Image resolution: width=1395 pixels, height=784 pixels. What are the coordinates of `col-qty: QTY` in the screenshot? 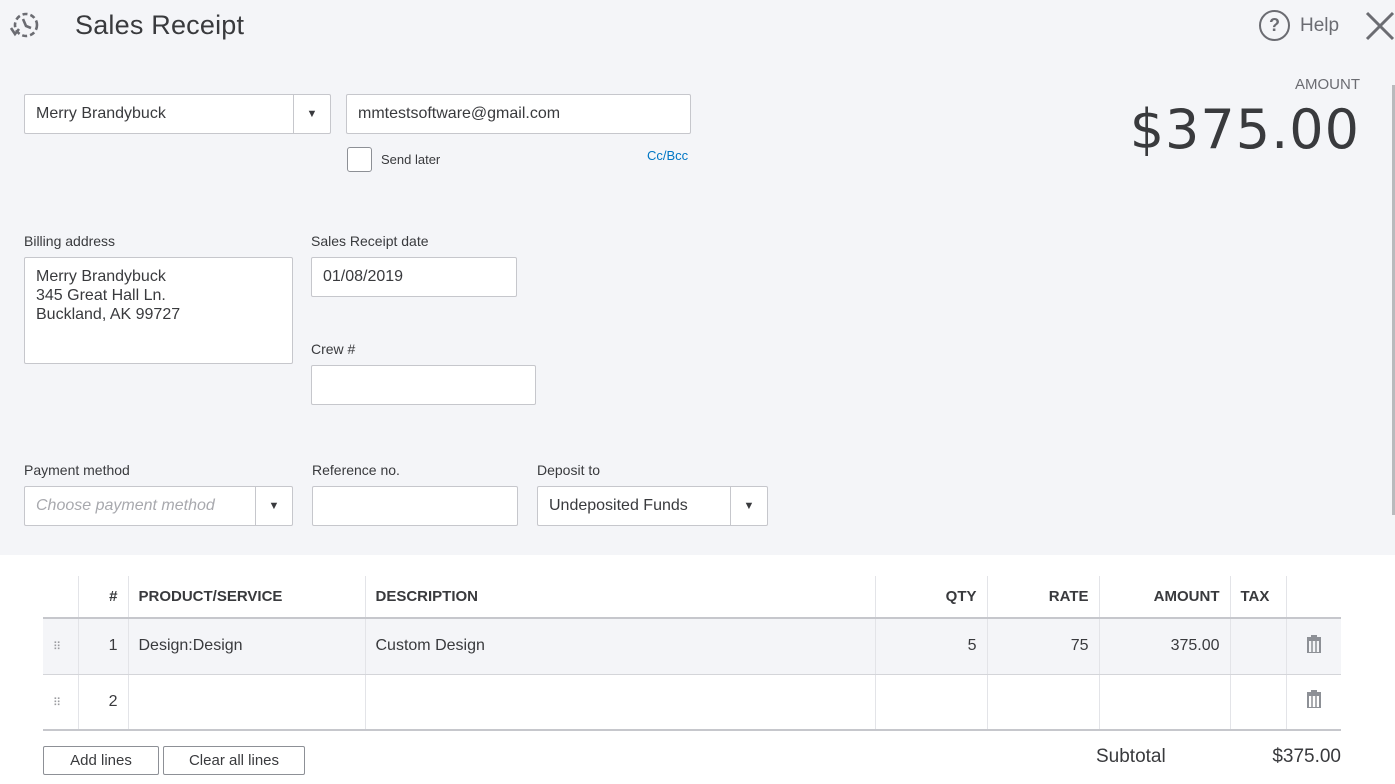 It's located at (930, 597).